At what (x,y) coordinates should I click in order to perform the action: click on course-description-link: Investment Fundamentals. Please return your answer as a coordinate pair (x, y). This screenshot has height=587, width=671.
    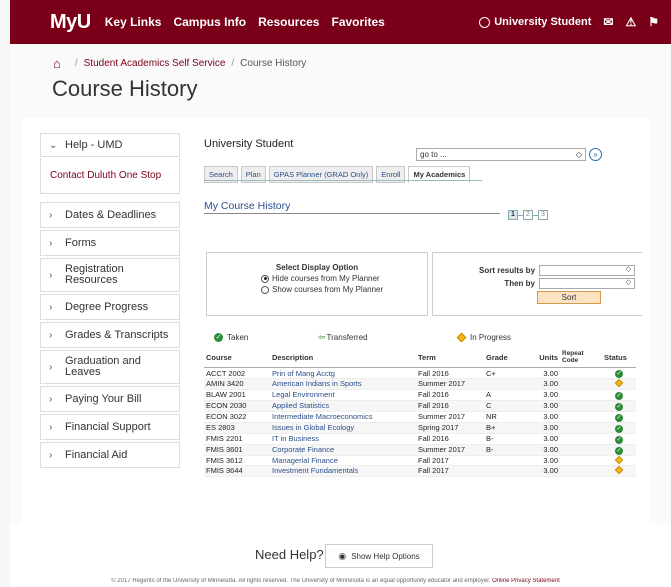
    Looking at the image, I should click on (343, 471).